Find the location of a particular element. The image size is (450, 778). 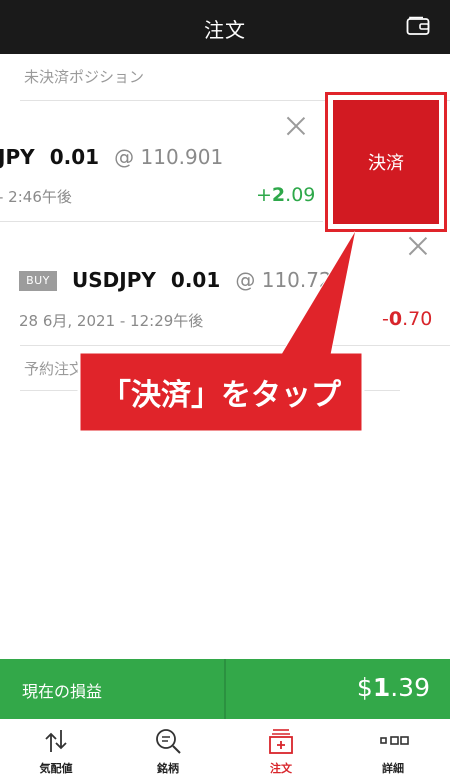

tab-orders: 注文 is located at coordinates (281, 748).